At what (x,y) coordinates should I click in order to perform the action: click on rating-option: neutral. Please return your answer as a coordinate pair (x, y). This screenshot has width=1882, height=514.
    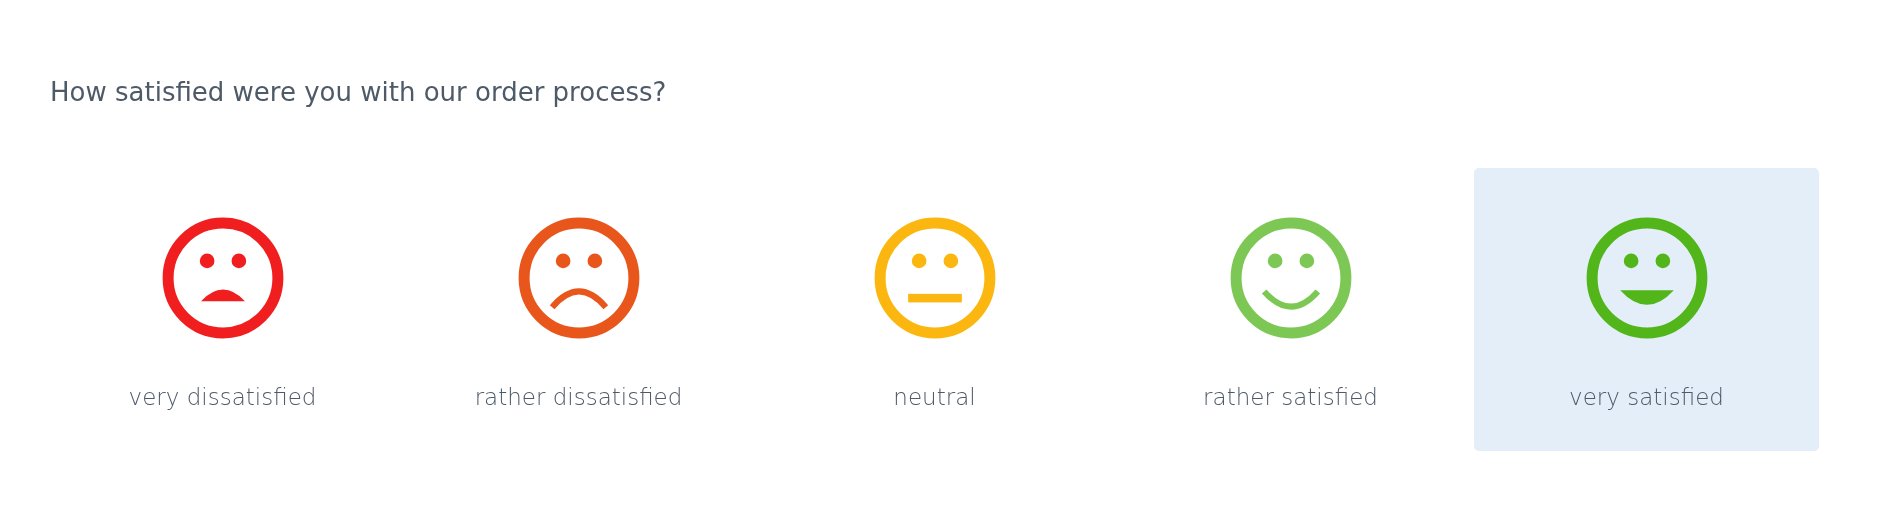
    Looking at the image, I should click on (934, 309).